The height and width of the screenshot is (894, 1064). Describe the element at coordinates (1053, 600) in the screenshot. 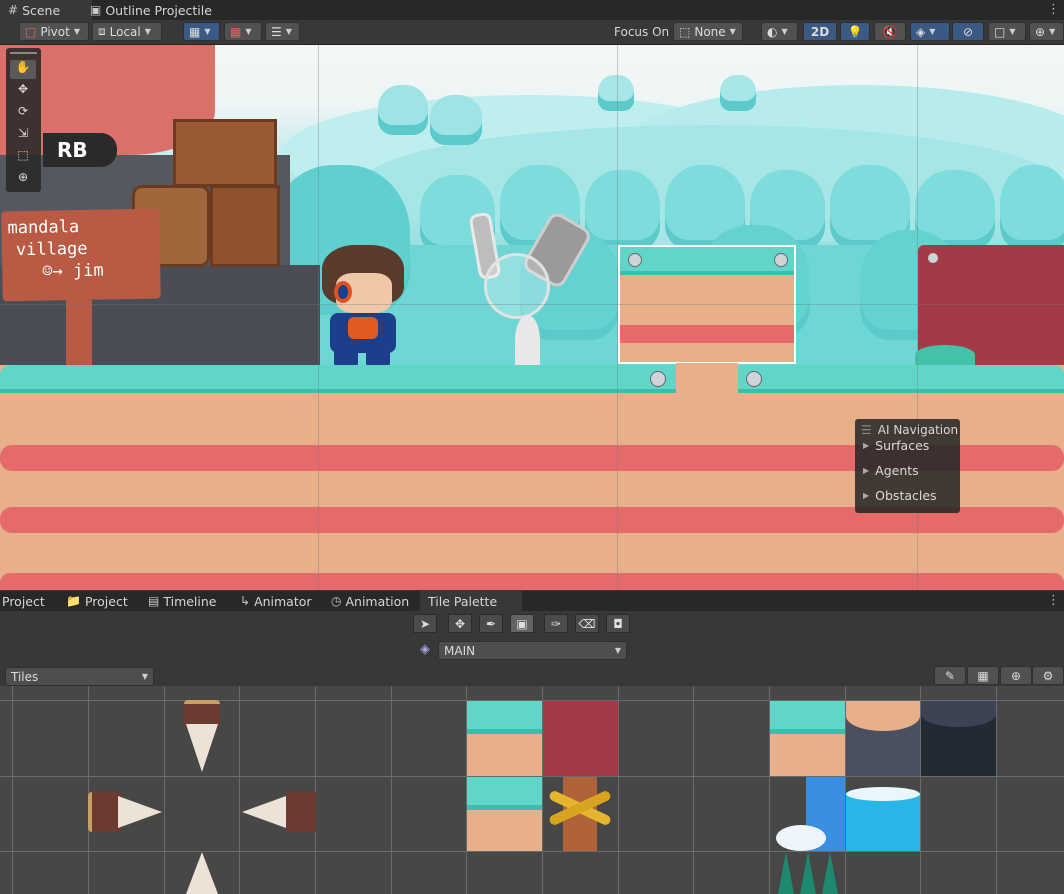

I see `panel-menu-icon: ⋮` at that location.